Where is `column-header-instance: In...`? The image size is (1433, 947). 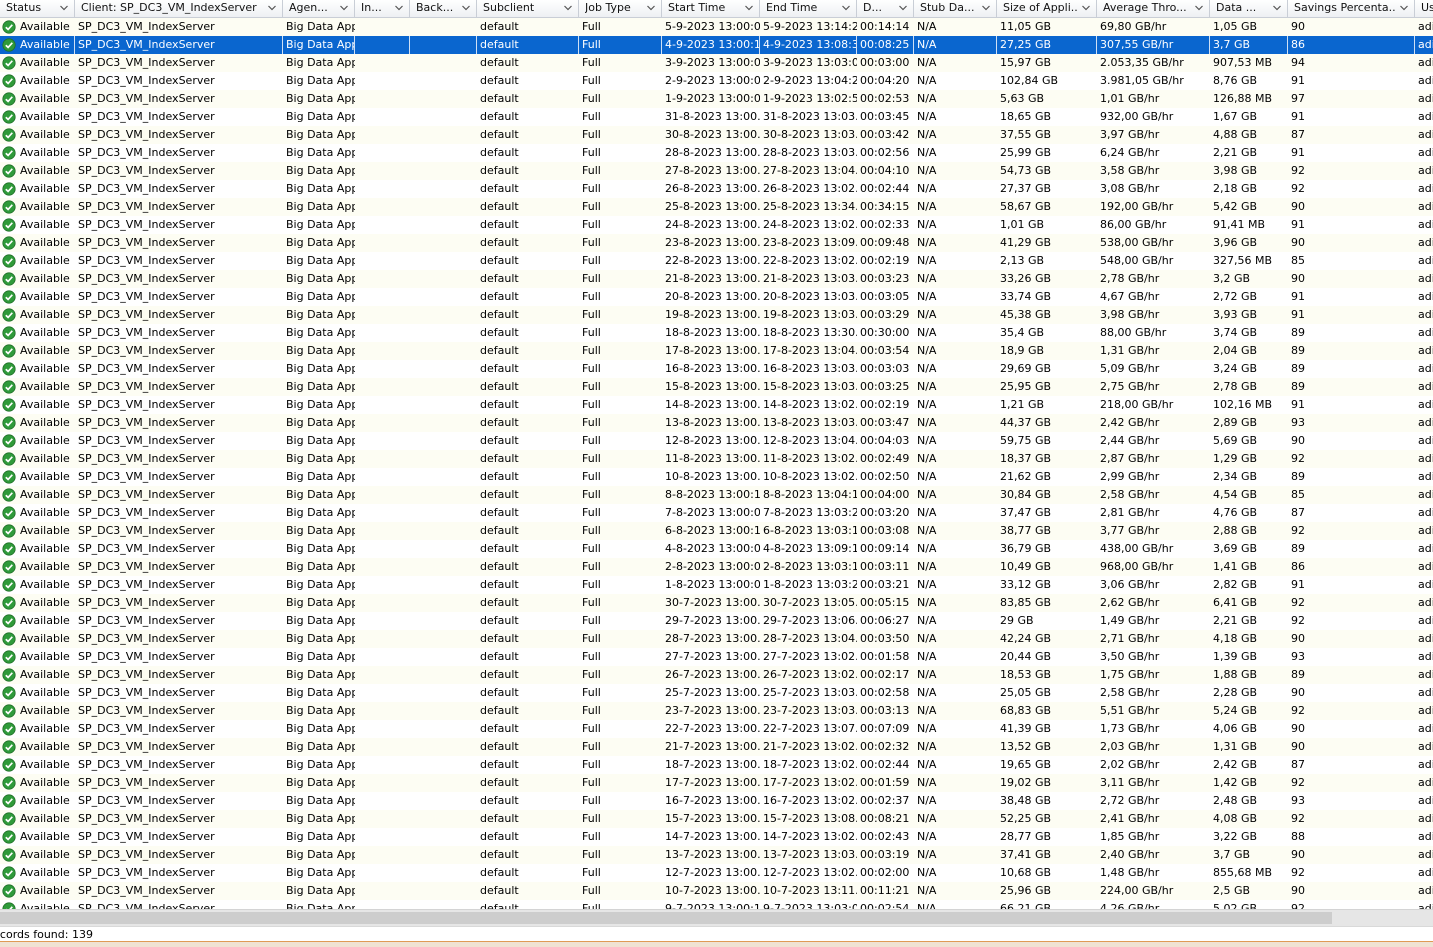
column-header-instance: In... is located at coordinates (382, 8).